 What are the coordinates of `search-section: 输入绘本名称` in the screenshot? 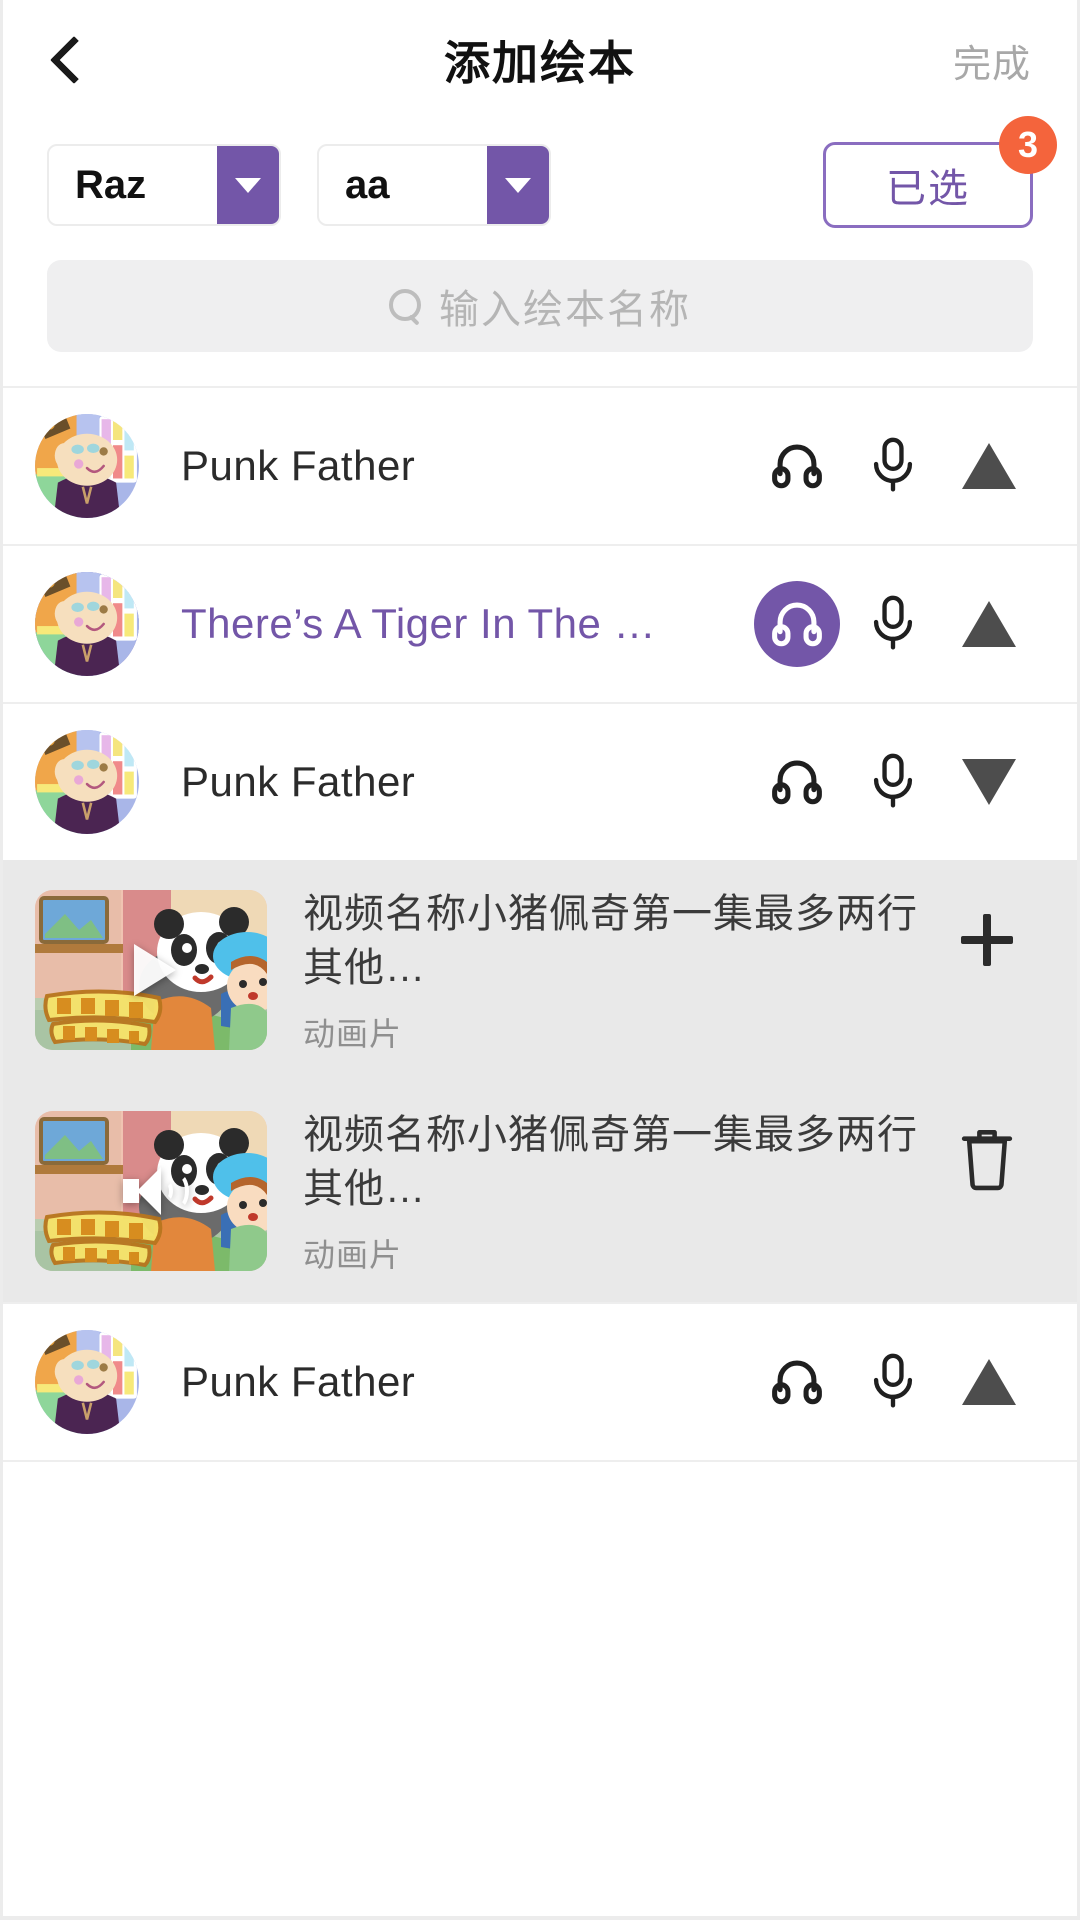 It's located at (540, 318).